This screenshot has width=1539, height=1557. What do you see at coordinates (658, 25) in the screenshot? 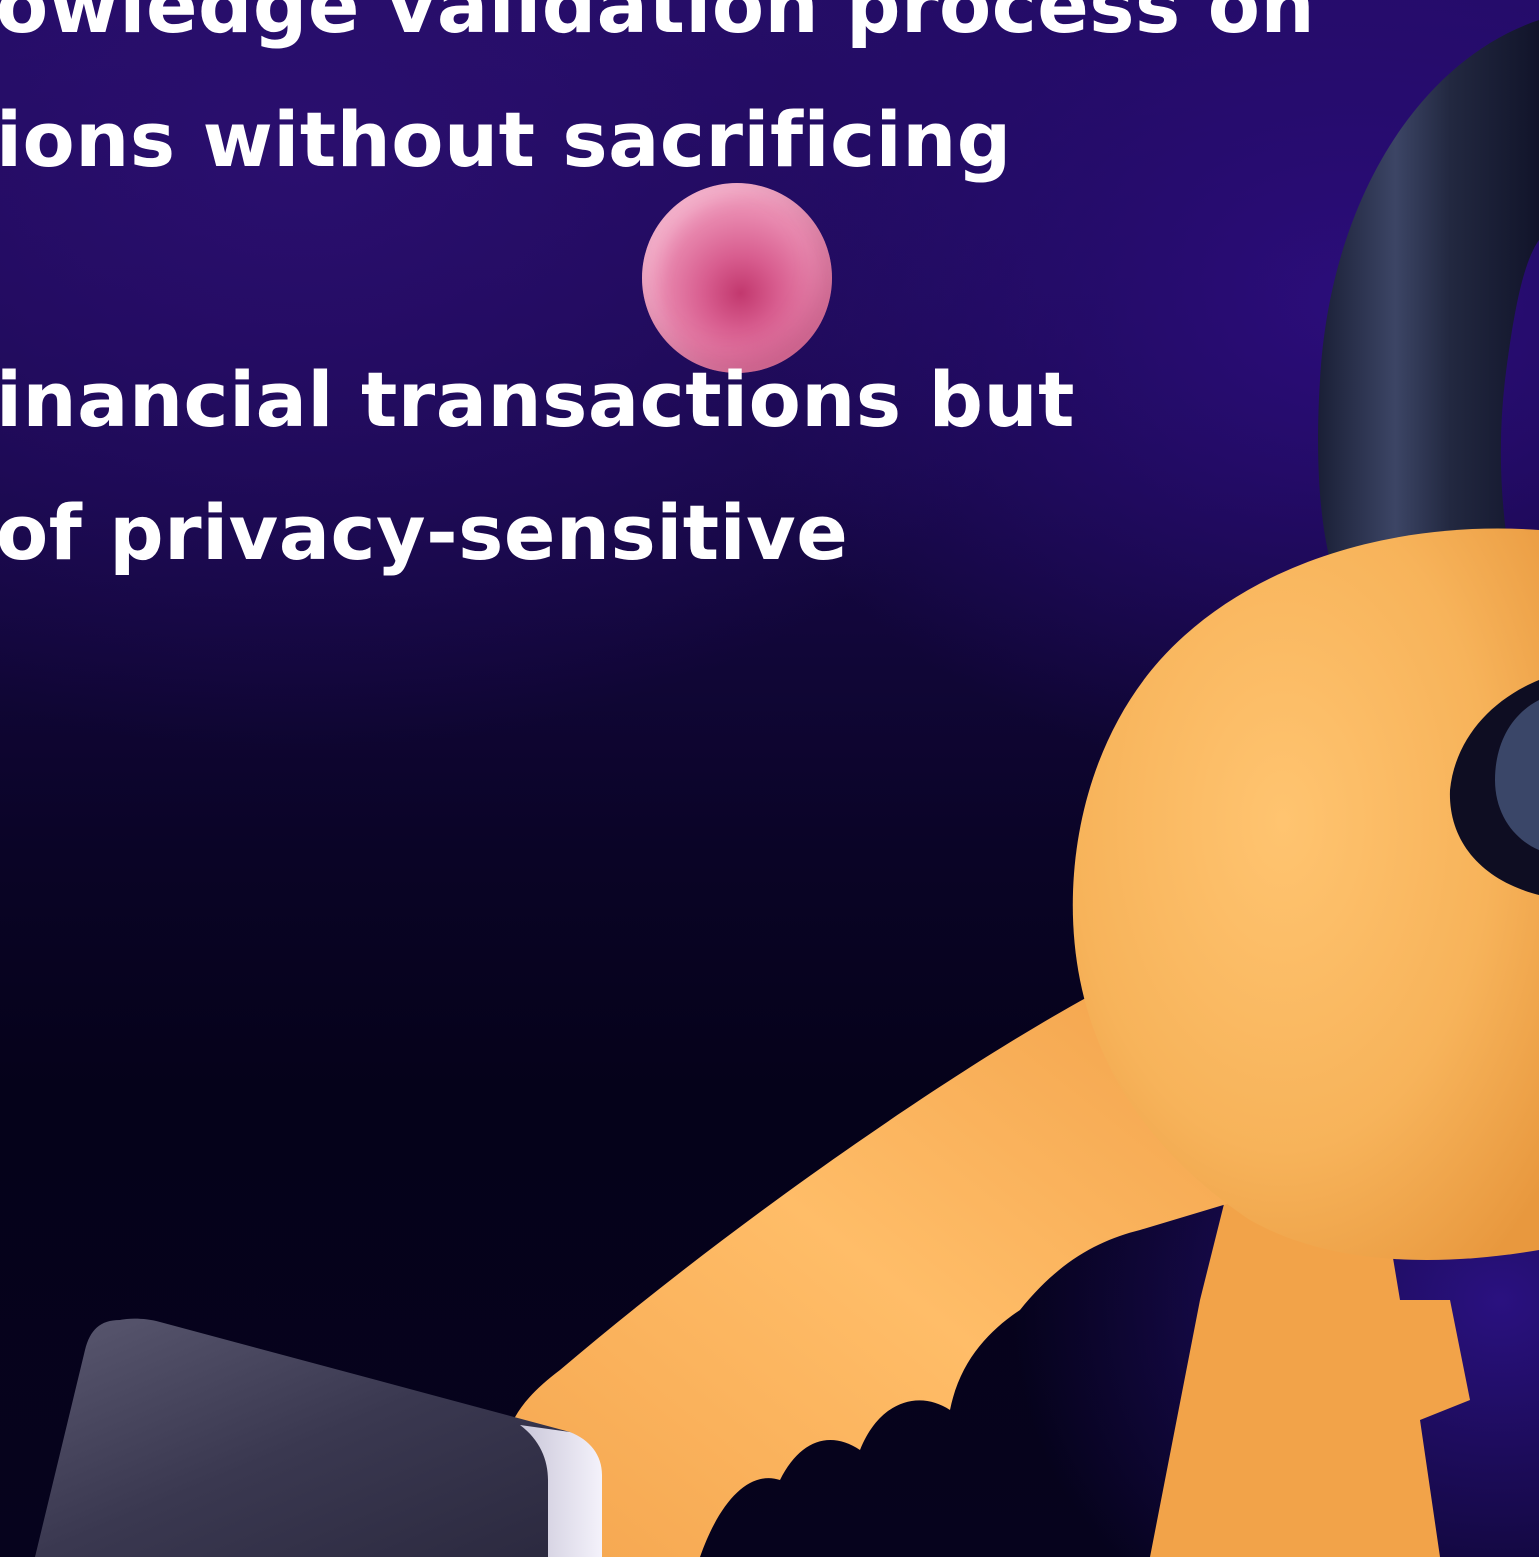
I see `headline-line-1: owledge validation process on` at bounding box center [658, 25].